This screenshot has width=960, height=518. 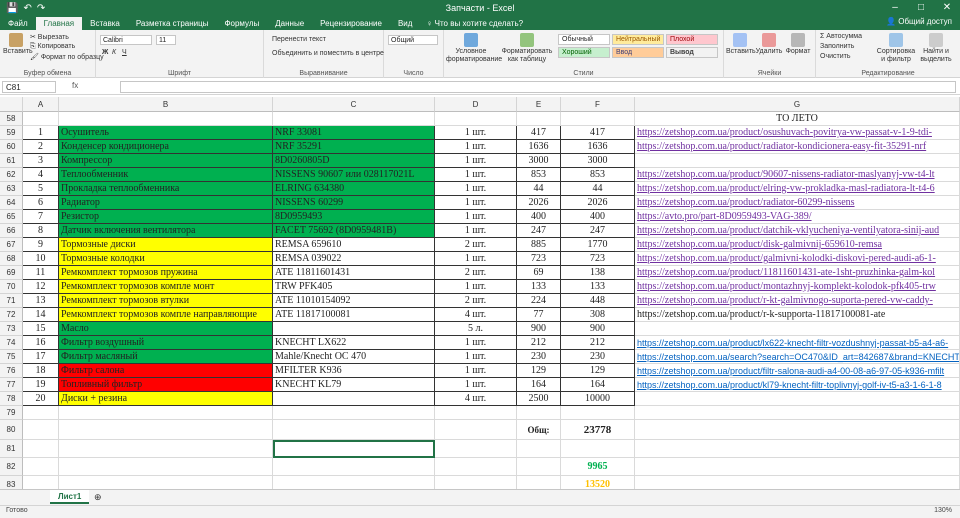 I want to click on row-header: 69, so click(x=11, y=273).